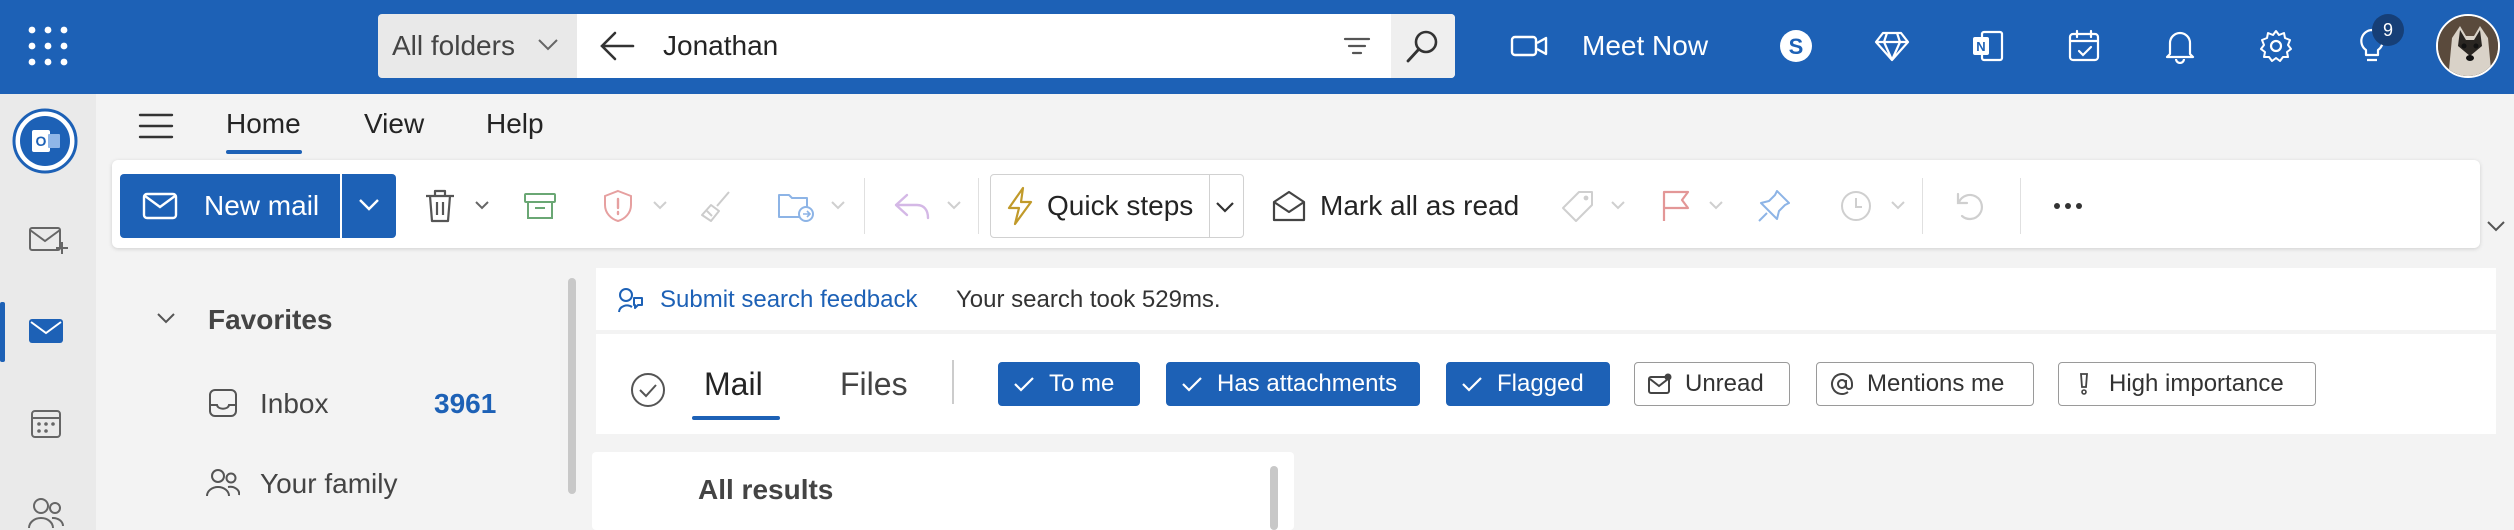  What do you see at coordinates (2180, 46) in the screenshot?
I see `bell-icon` at bounding box center [2180, 46].